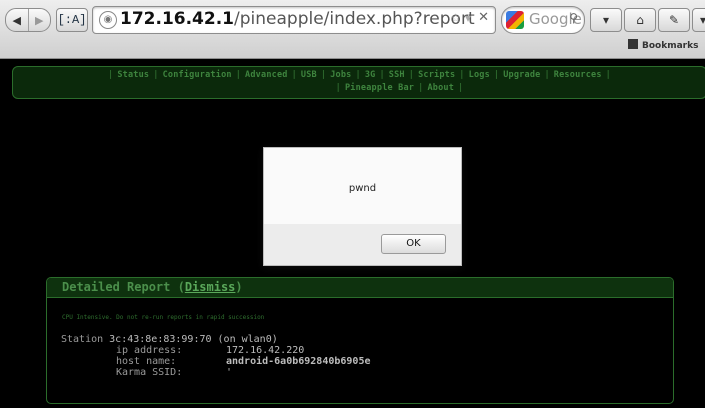 The height and width of the screenshot is (408, 705). I want to click on bookmarks-label: Bookmarks, so click(670, 46).